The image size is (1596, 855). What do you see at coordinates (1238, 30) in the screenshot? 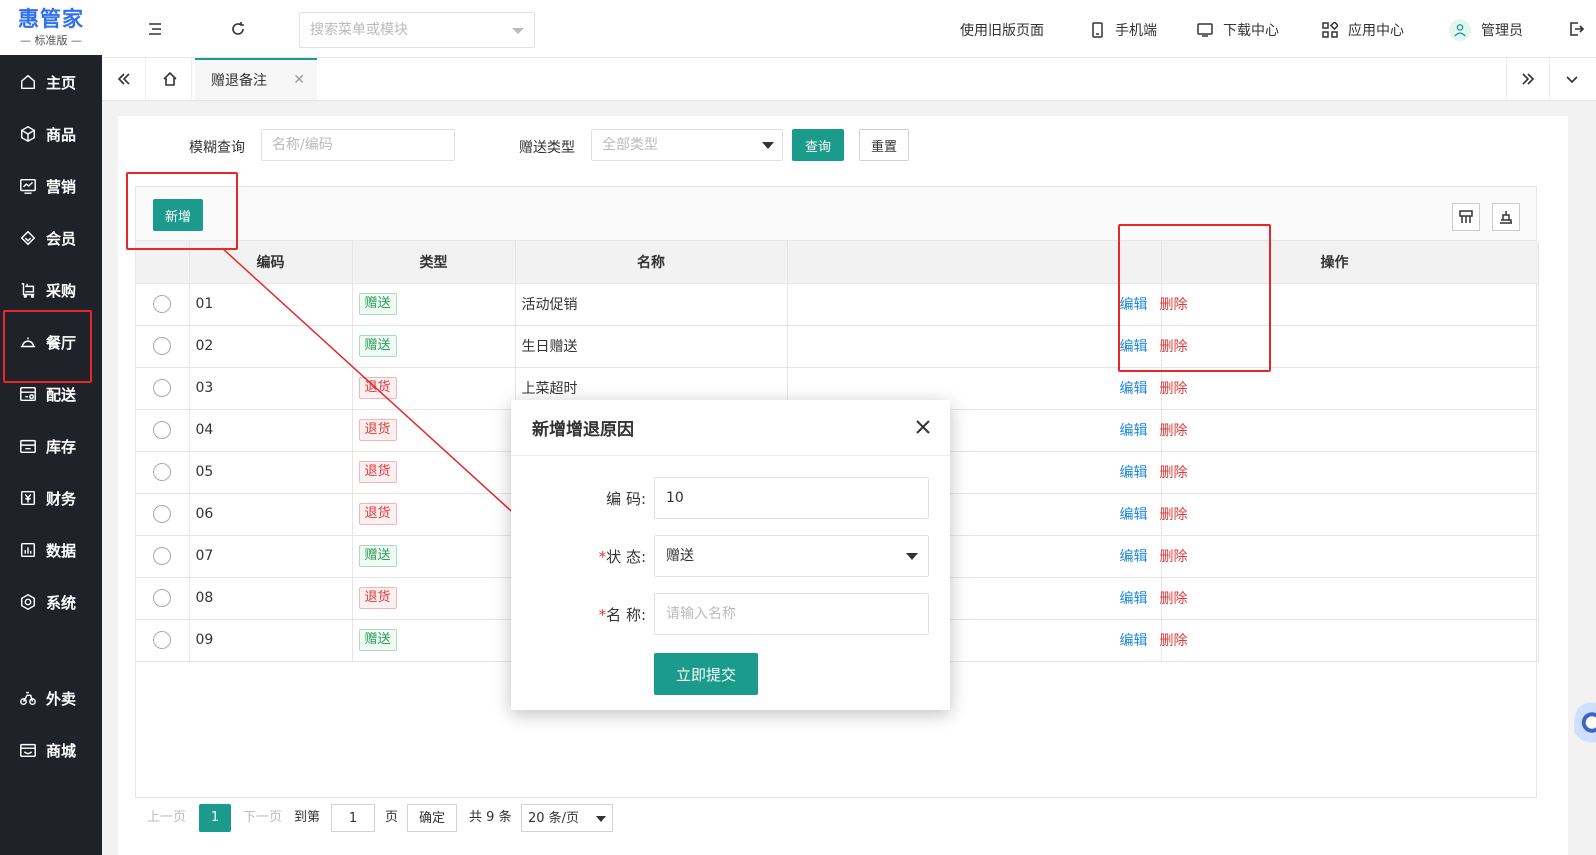
I see `download-center-link: 下载中心` at bounding box center [1238, 30].